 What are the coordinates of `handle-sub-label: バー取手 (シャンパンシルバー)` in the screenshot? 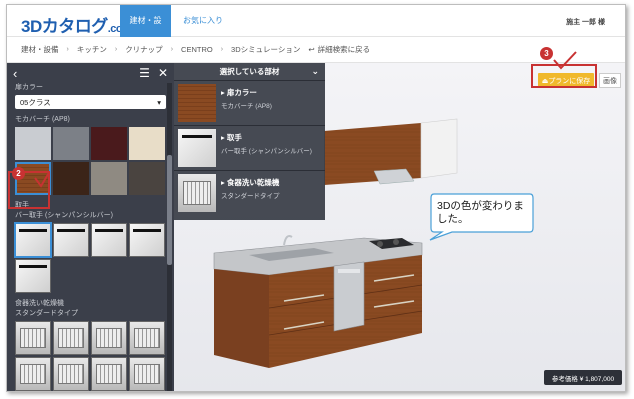 It's located at (64, 215).